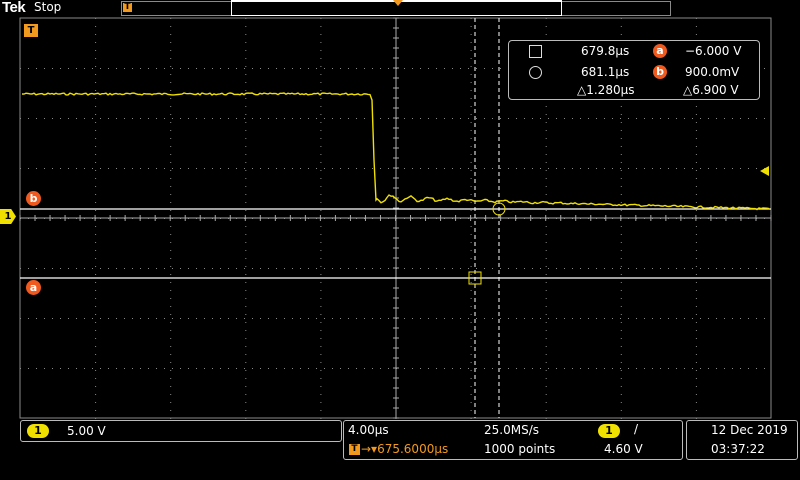 This screenshot has width=800, height=480. I want to click on delta-time: △1.280µs, so click(606, 90).